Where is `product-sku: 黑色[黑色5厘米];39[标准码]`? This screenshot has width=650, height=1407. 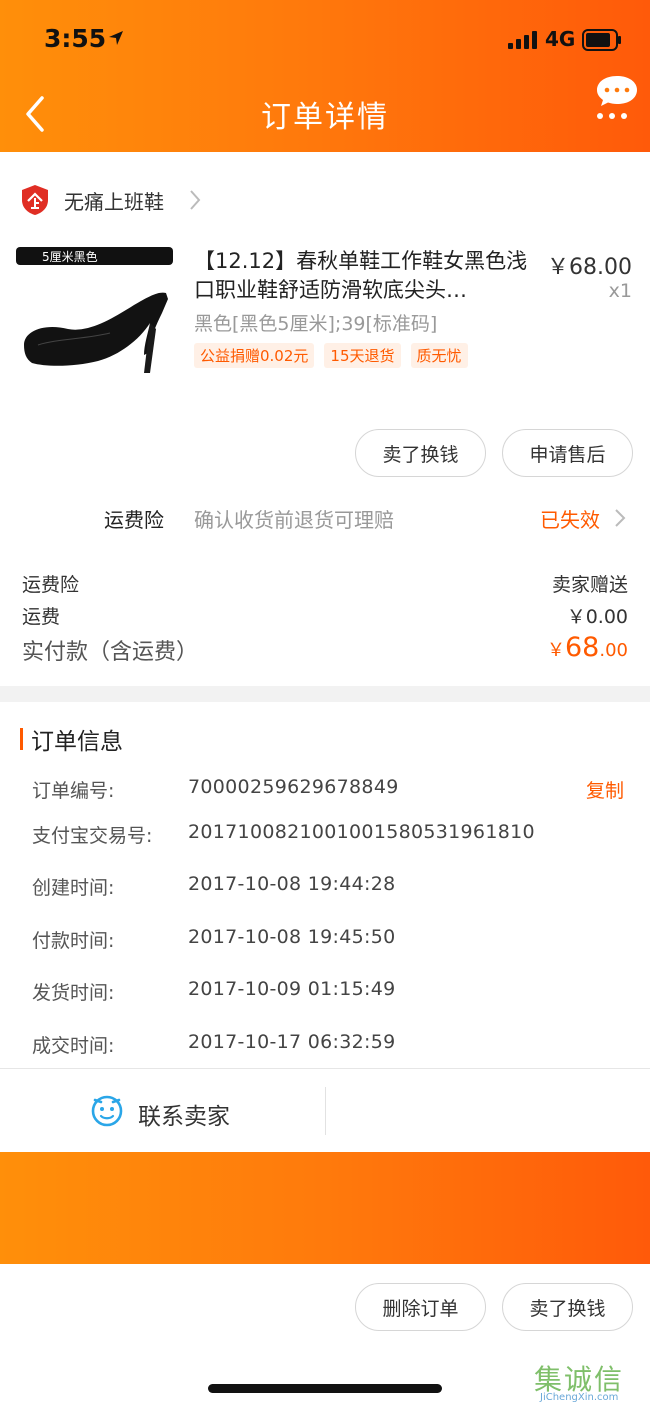 product-sku: 黑色[黑色5厘米];39[标准码] is located at coordinates (316, 324).